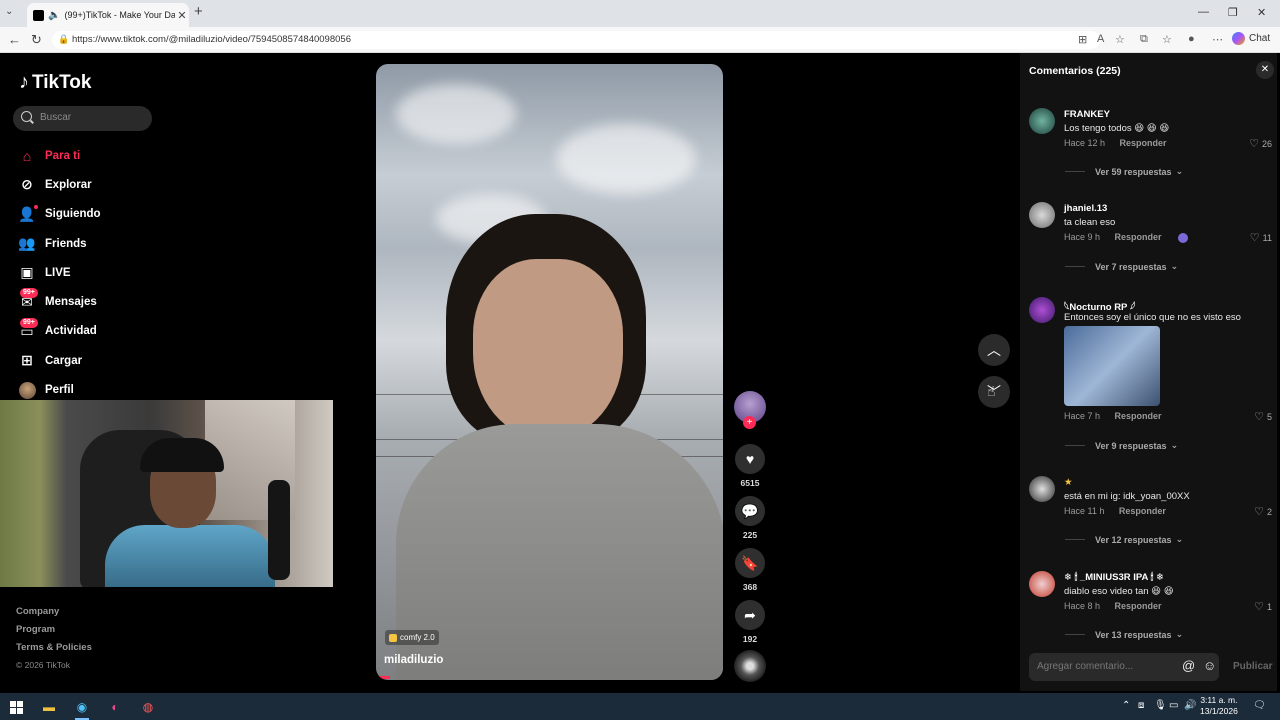  Describe the element at coordinates (82, 118) in the screenshot. I see `search-input: Buscar` at that location.